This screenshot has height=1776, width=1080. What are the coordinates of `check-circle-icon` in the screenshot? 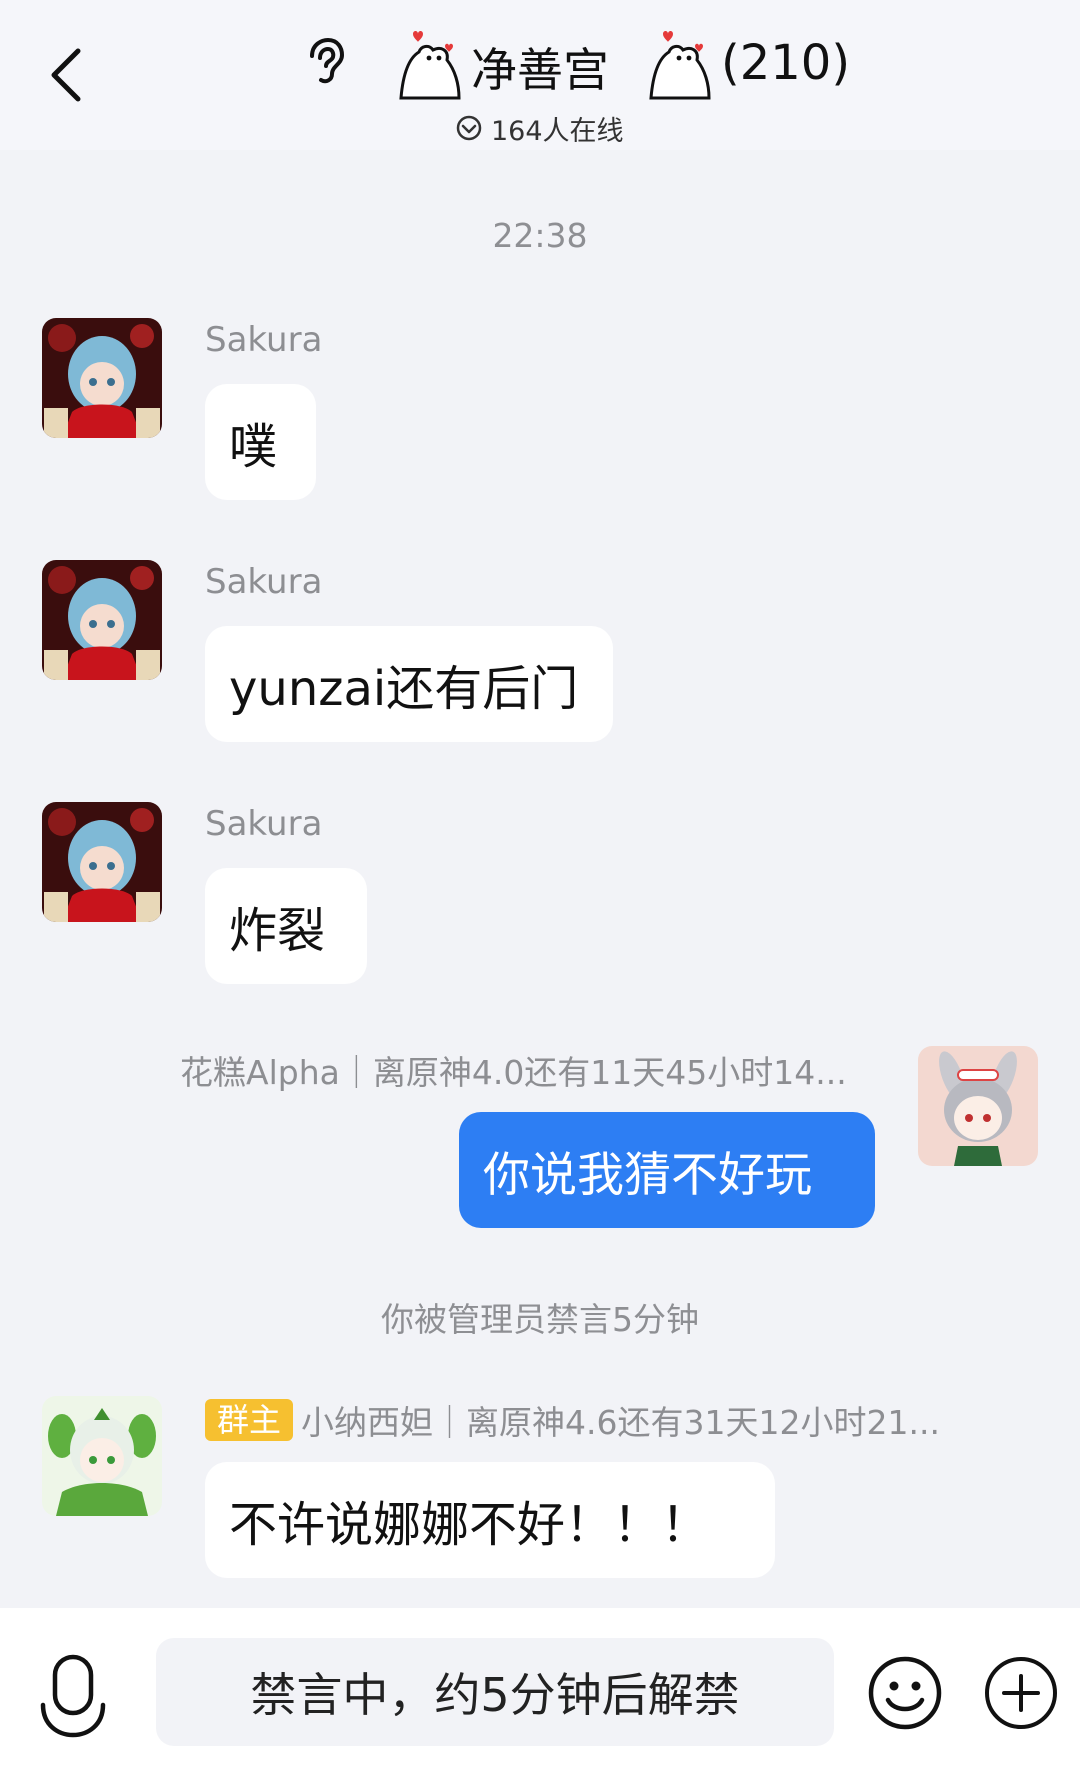 It's located at (469, 128).